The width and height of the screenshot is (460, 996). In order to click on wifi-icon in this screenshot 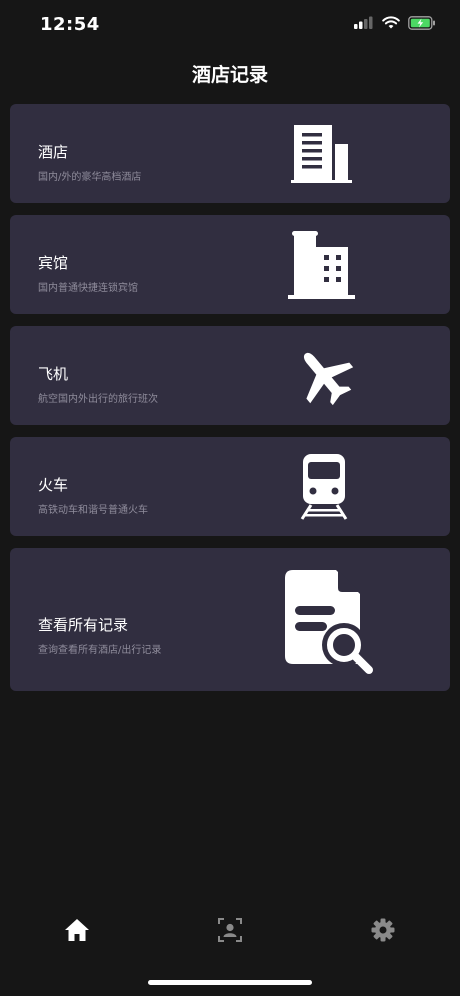, I will do `click(391, 22)`.